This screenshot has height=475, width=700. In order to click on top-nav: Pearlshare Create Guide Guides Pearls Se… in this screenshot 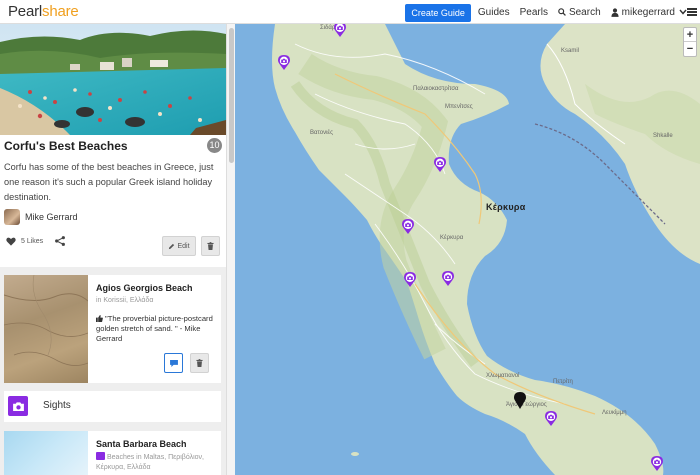, I will do `click(350, 12)`.